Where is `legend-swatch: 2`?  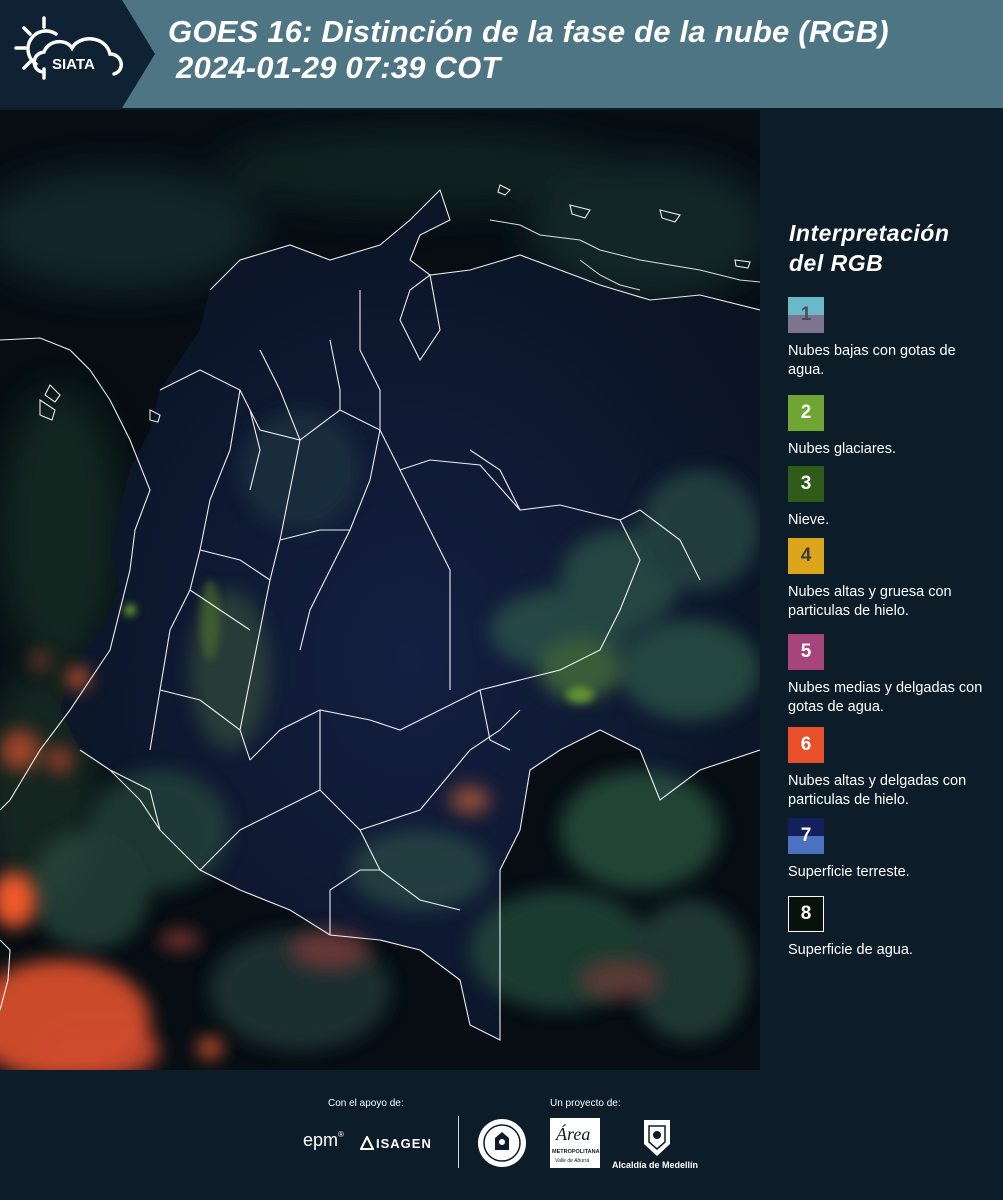
legend-swatch: 2 is located at coordinates (806, 413).